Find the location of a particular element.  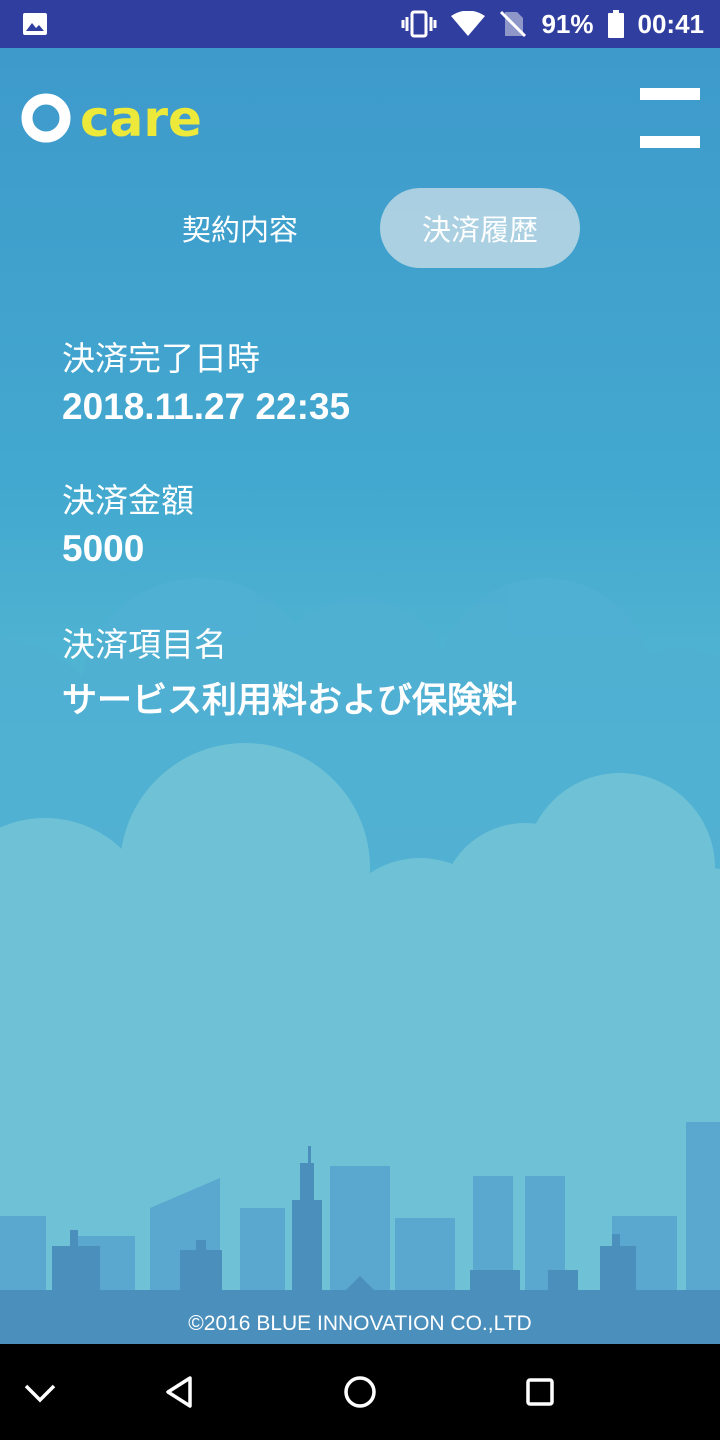

wifi-icon is located at coordinates (468, 23).